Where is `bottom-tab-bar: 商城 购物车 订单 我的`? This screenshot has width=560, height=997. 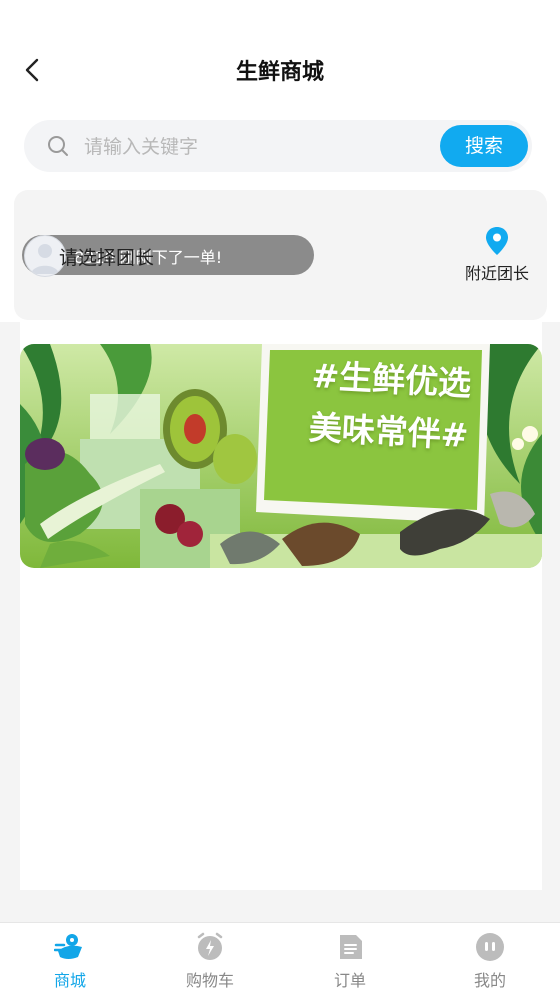
bottom-tab-bar: 商城 购物车 订单 我的 is located at coordinates (280, 959).